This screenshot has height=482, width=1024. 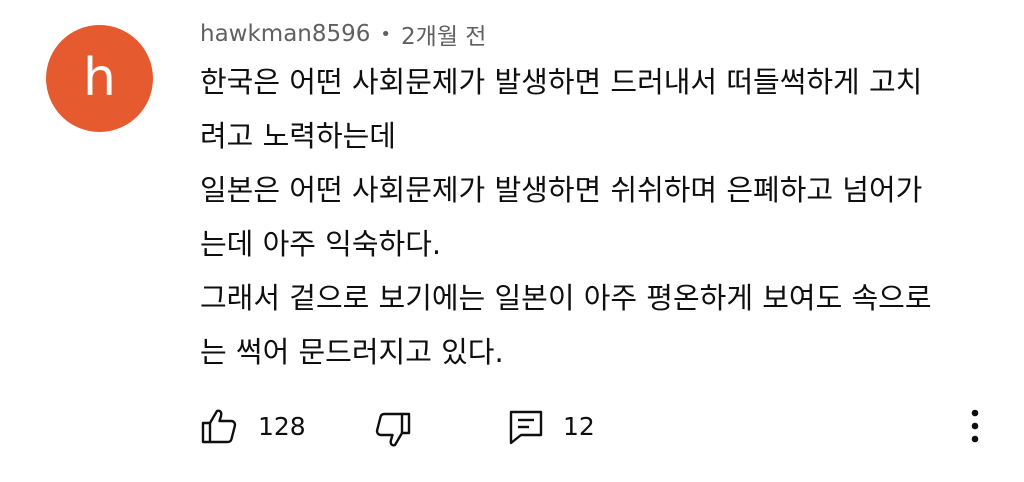 I want to click on comment-line: 는데 아주 익숙하다., so click(x=321, y=244).